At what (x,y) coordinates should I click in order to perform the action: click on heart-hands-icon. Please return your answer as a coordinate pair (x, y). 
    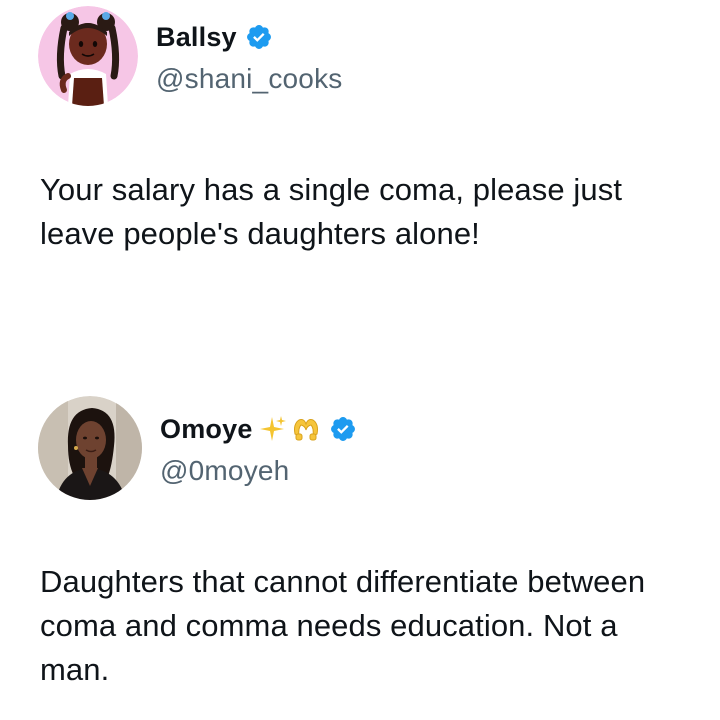
    Looking at the image, I should click on (306, 429).